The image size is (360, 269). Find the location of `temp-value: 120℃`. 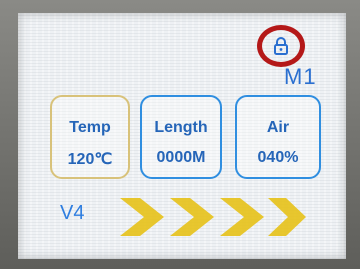

temp-value: 120℃ is located at coordinates (90, 159).